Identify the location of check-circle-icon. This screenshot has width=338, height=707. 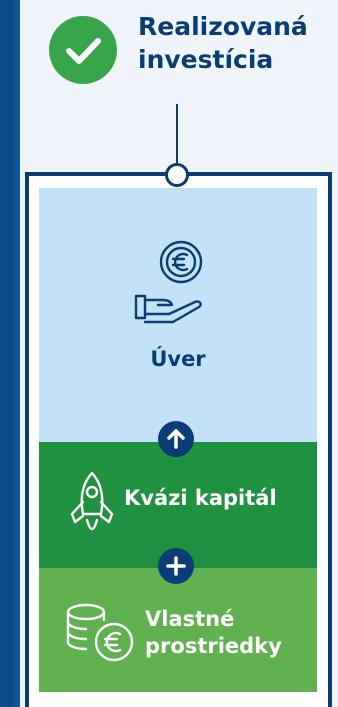
(83, 50).